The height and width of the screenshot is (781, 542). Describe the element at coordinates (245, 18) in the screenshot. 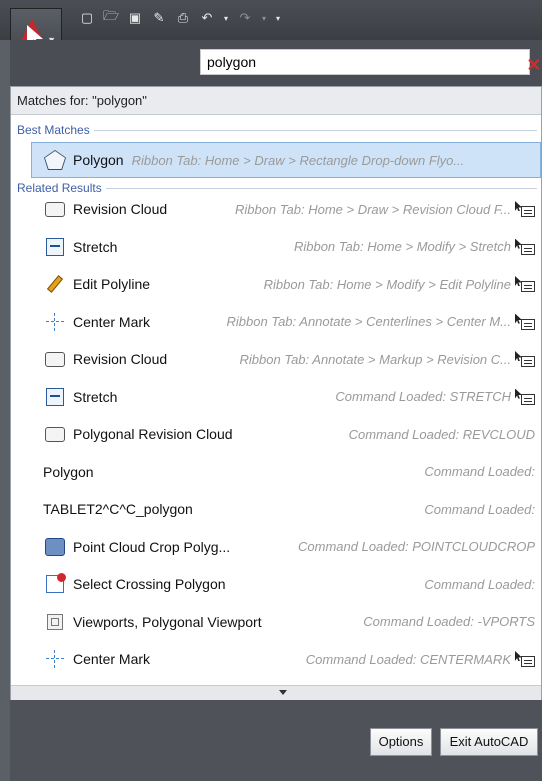

I see `redo-icon: ↷` at that location.